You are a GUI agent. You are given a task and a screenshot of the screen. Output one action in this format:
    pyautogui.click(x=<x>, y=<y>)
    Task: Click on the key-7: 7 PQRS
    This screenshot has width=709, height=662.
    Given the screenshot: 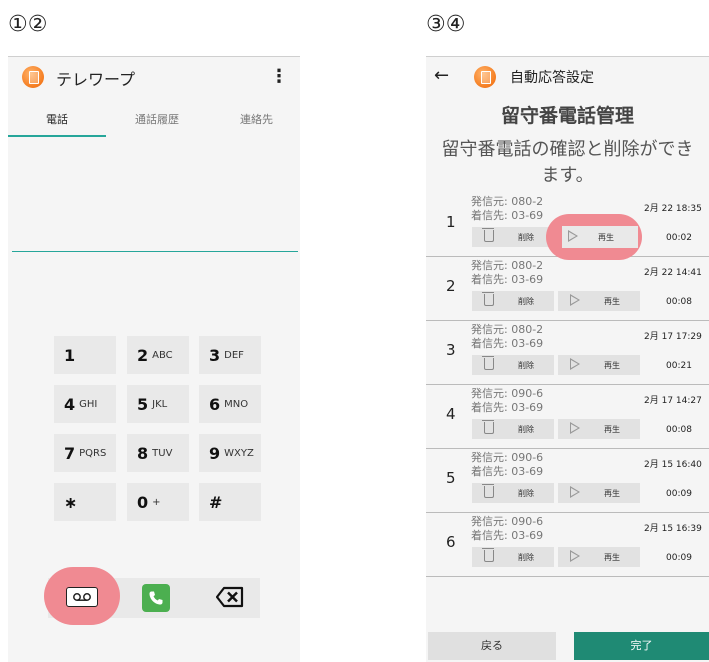 What is the action you would take?
    pyautogui.click(x=85, y=453)
    